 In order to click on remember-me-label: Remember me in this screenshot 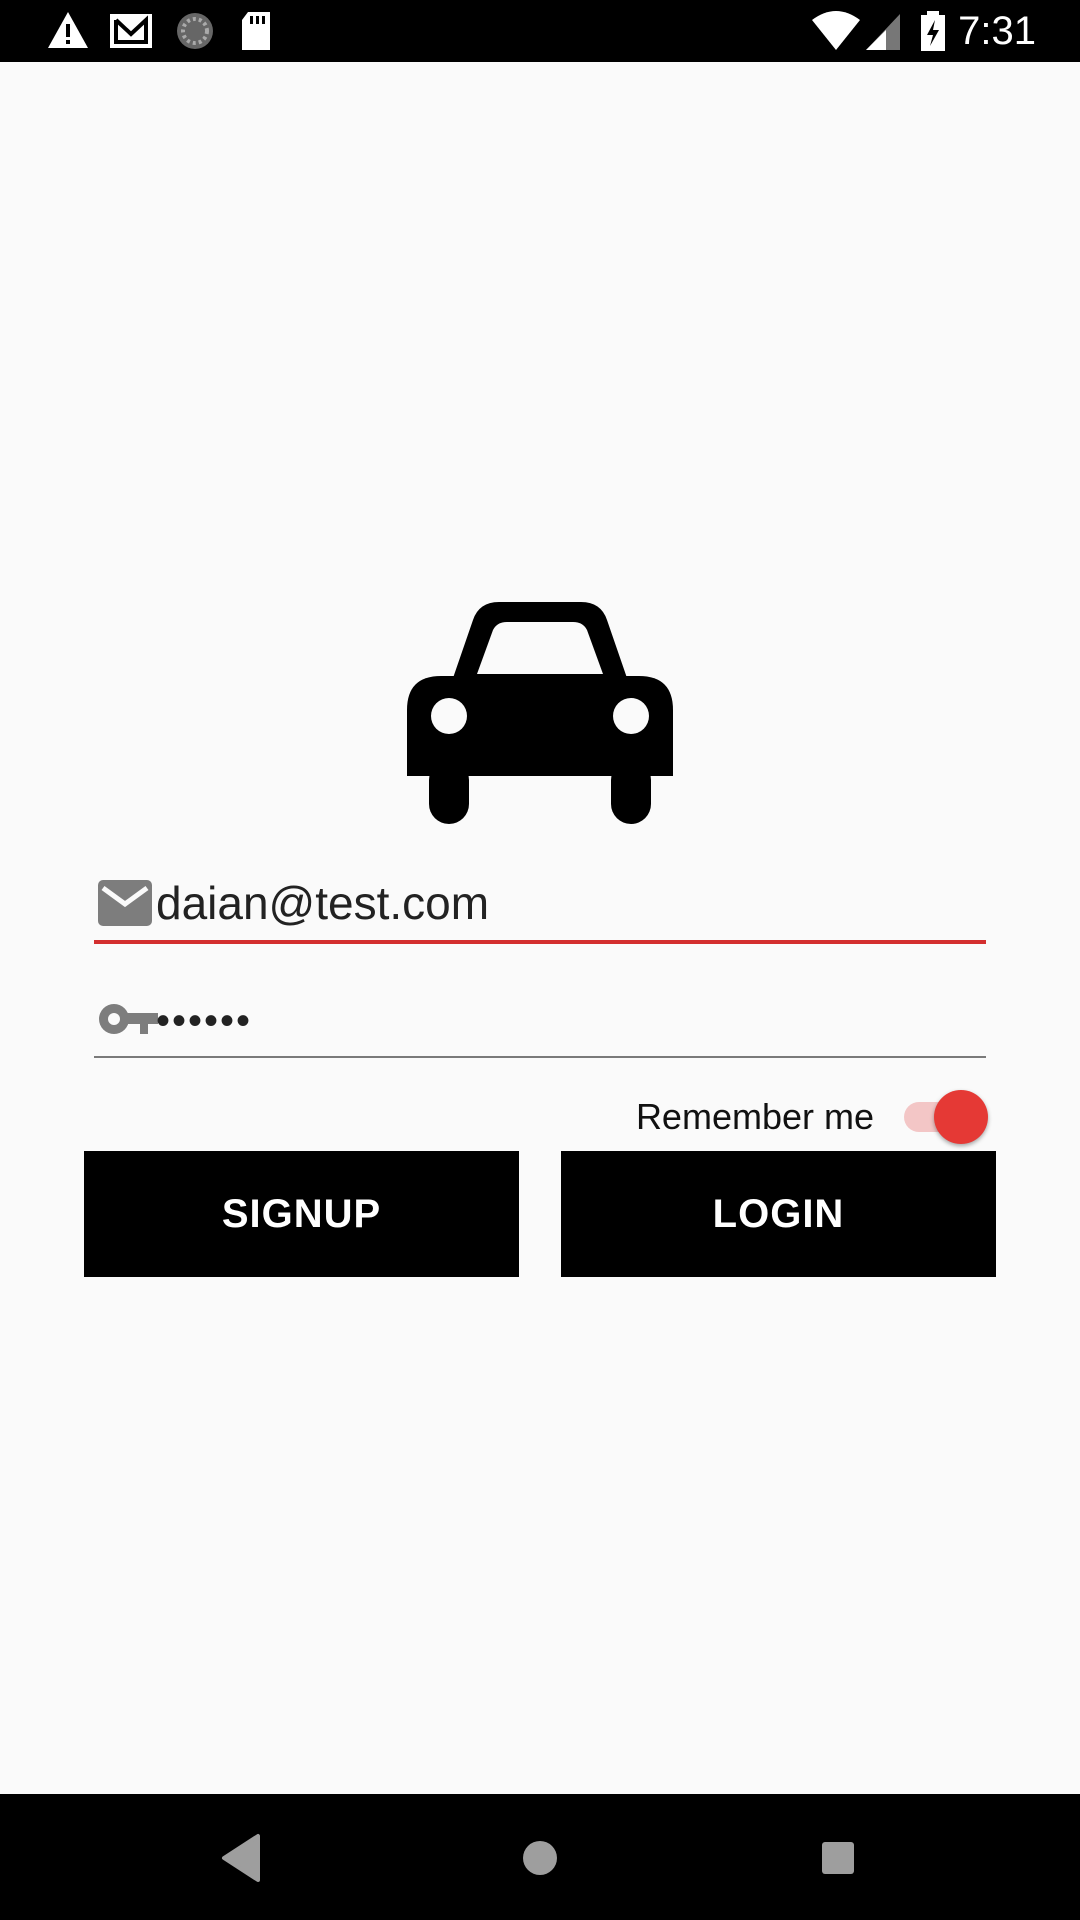, I will do `click(754, 1116)`.